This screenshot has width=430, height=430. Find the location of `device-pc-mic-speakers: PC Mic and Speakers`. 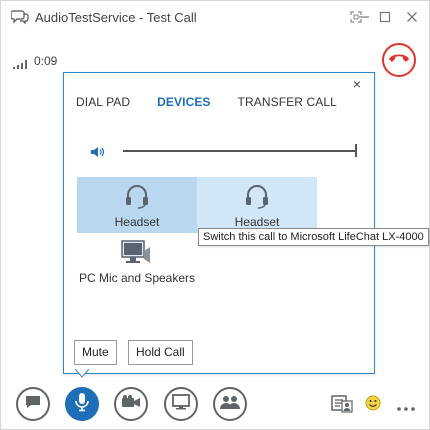

device-pc-mic-speakers: PC Mic and Speakers is located at coordinates (137, 261).